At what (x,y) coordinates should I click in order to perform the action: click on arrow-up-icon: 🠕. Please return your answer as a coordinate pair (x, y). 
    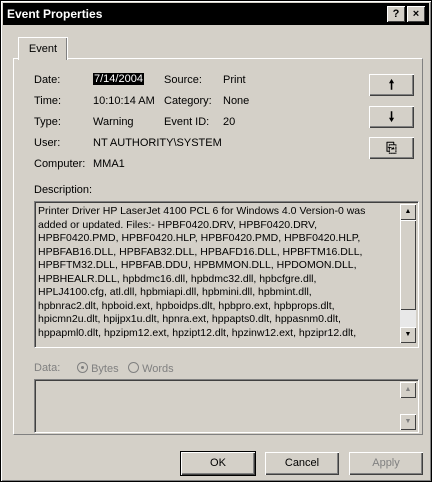
    Looking at the image, I should click on (391, 84).